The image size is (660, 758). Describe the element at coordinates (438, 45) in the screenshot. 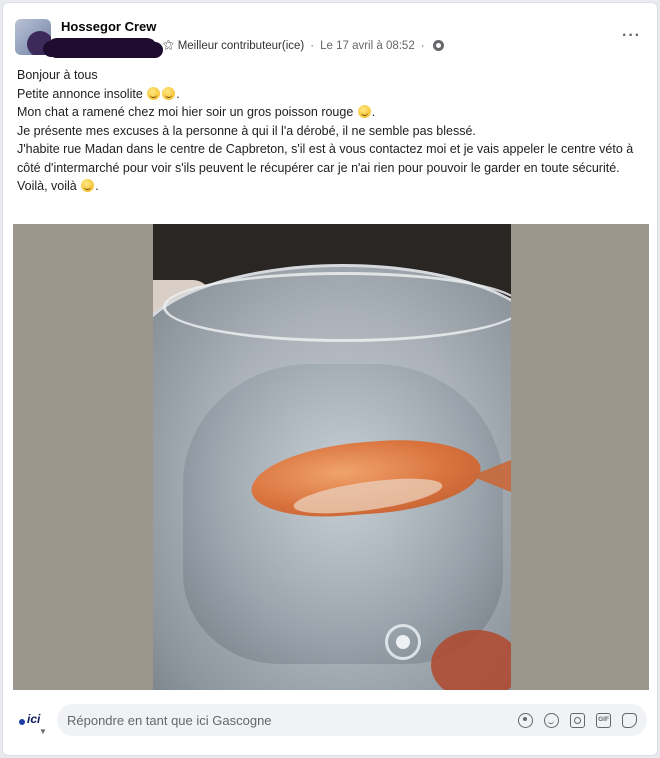

I see `globe-icon` at that location.